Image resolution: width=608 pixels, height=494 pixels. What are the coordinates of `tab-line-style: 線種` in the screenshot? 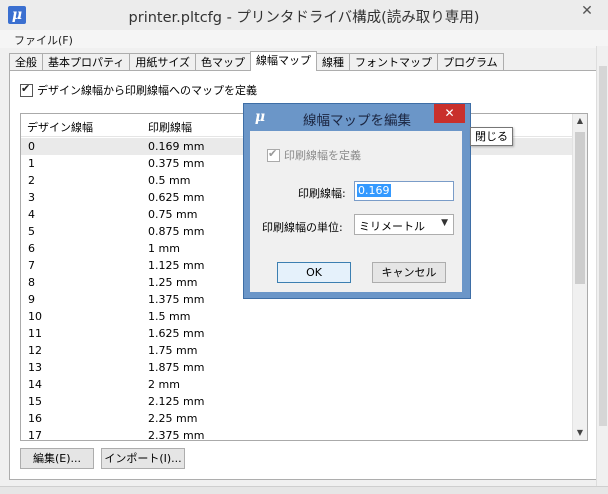 It's located at (333, 62).